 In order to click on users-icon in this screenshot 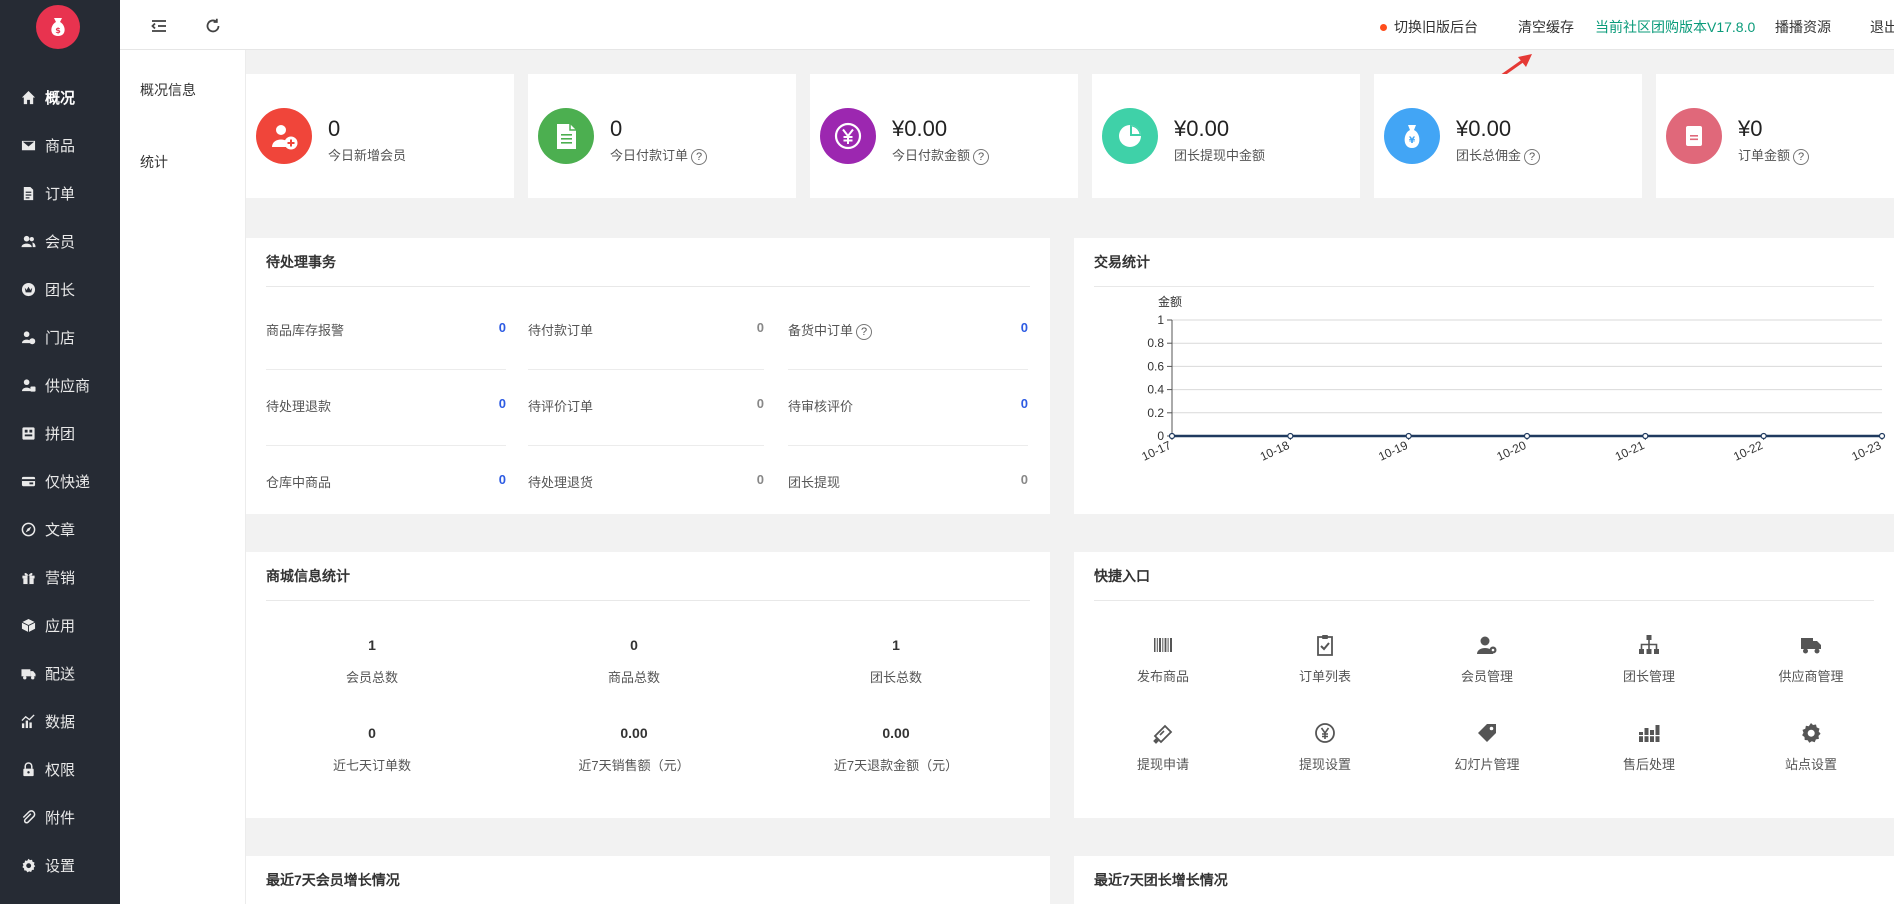, I will do `click(28, 241)`.